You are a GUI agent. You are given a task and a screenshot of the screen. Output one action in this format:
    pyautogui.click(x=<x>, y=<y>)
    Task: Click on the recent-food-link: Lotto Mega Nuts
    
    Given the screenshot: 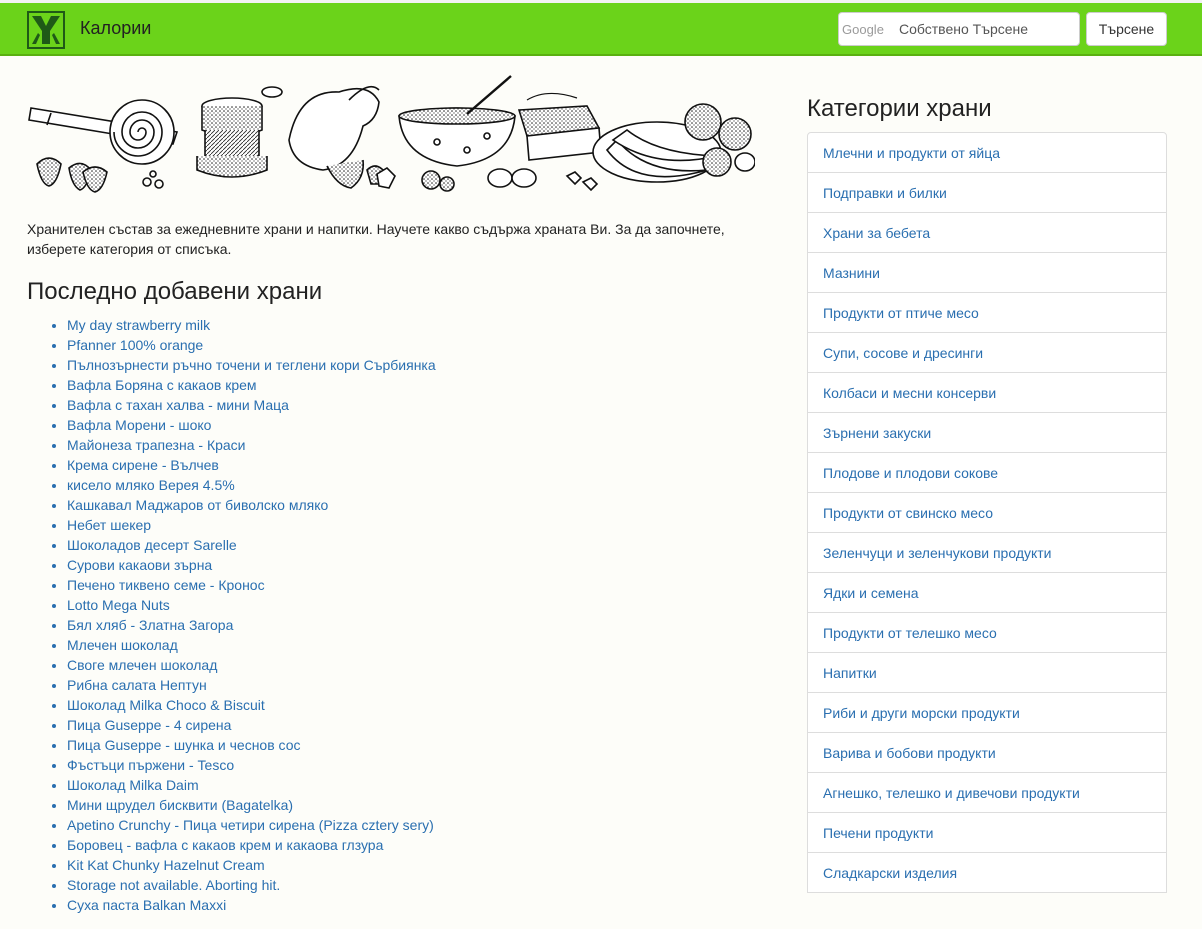 What is the action you would take?
    pyautogui.click(x=118, y=605)
    